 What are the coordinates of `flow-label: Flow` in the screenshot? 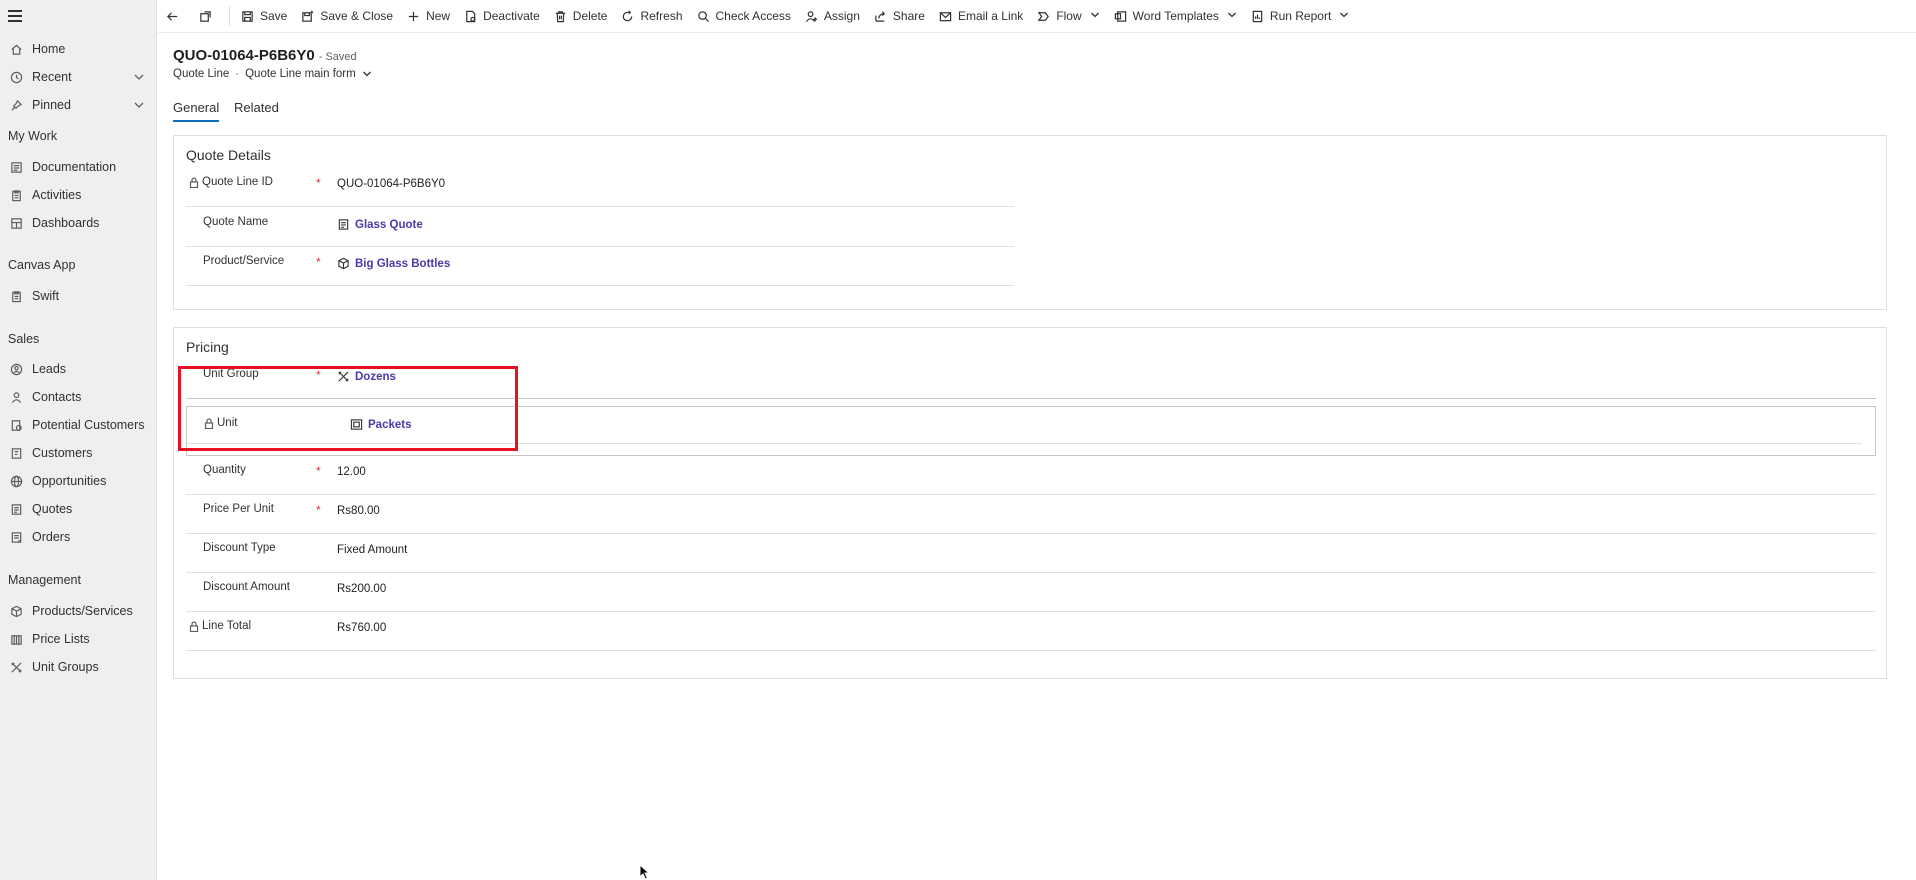 It's located at (1069, 16).